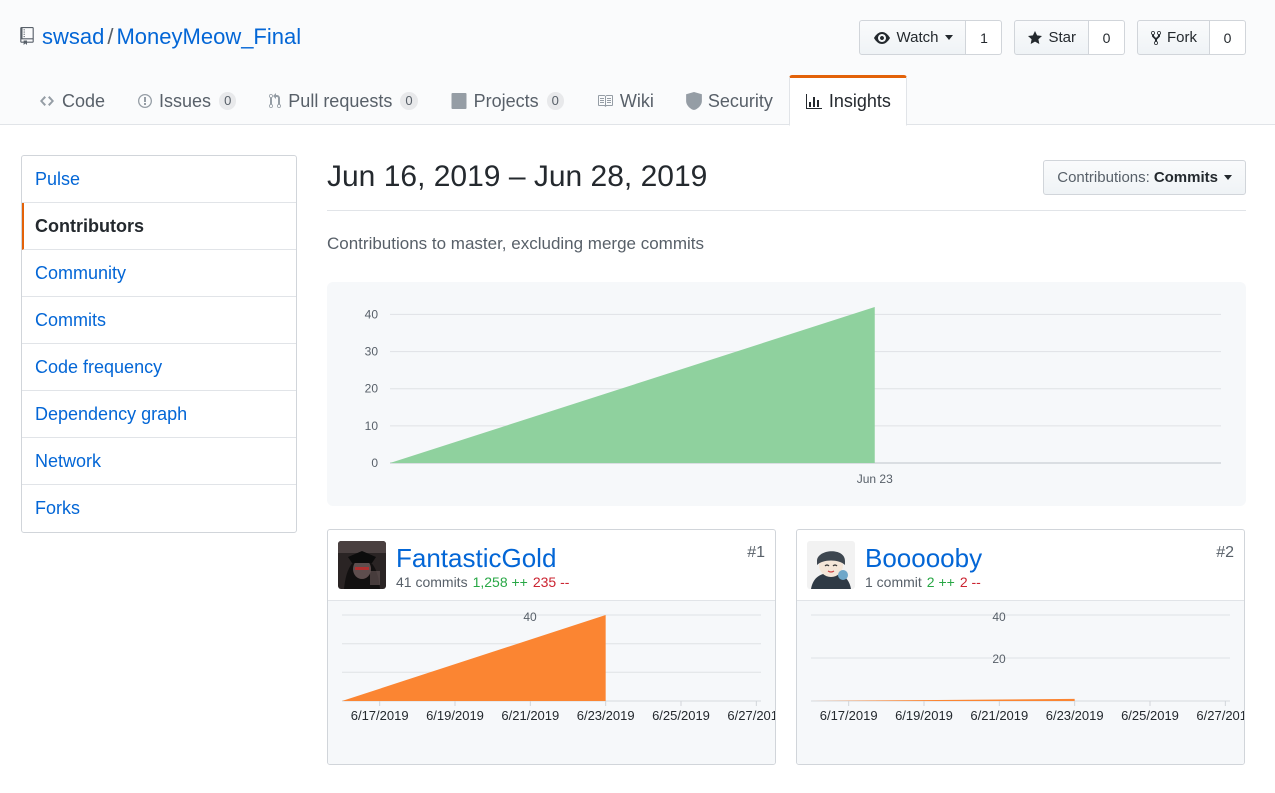 This screenshot has height=793, width=1275. I want to click on star-button: Star, so click(1051, 37).